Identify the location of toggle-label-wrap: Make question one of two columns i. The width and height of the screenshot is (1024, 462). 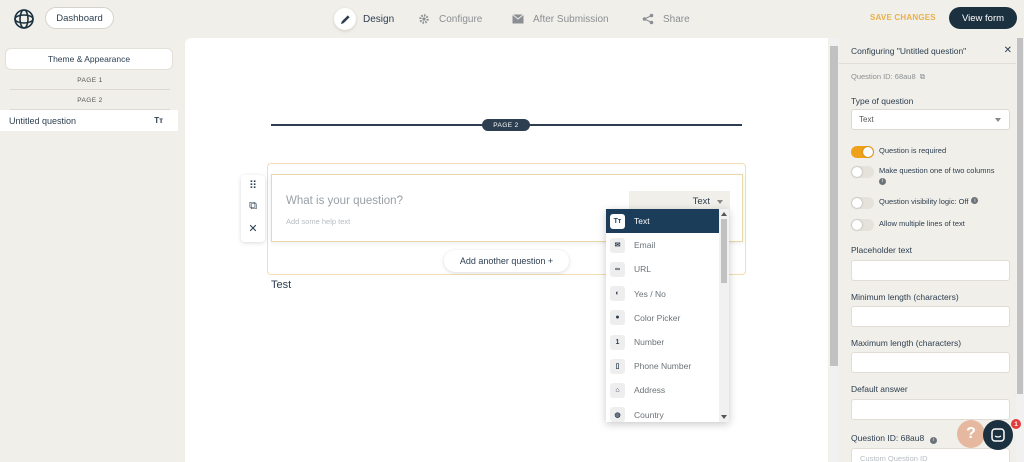
(936, 175).